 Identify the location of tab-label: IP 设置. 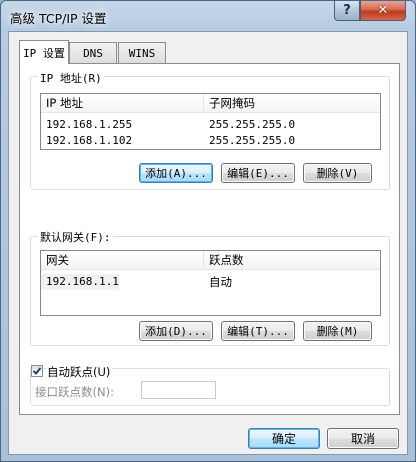
(44, 53).